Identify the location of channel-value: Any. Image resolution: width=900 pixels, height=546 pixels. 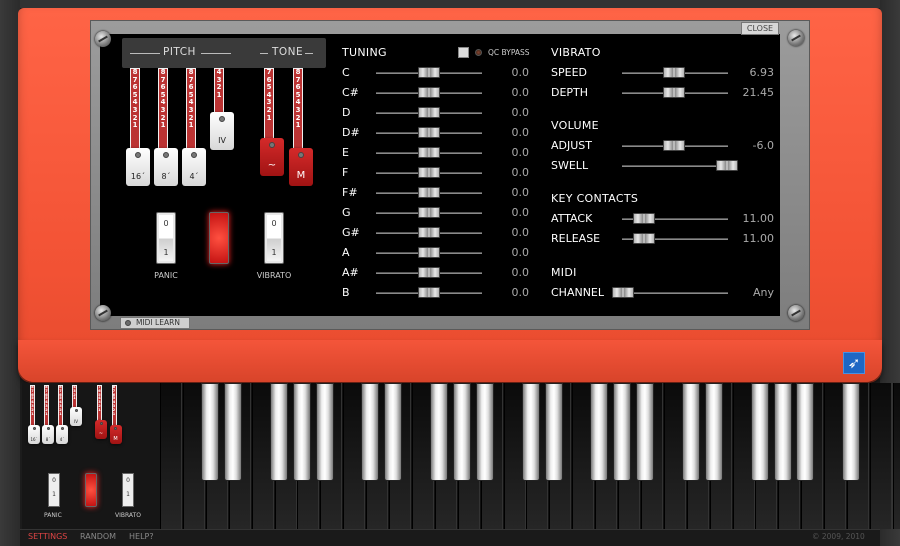
(763, 292).